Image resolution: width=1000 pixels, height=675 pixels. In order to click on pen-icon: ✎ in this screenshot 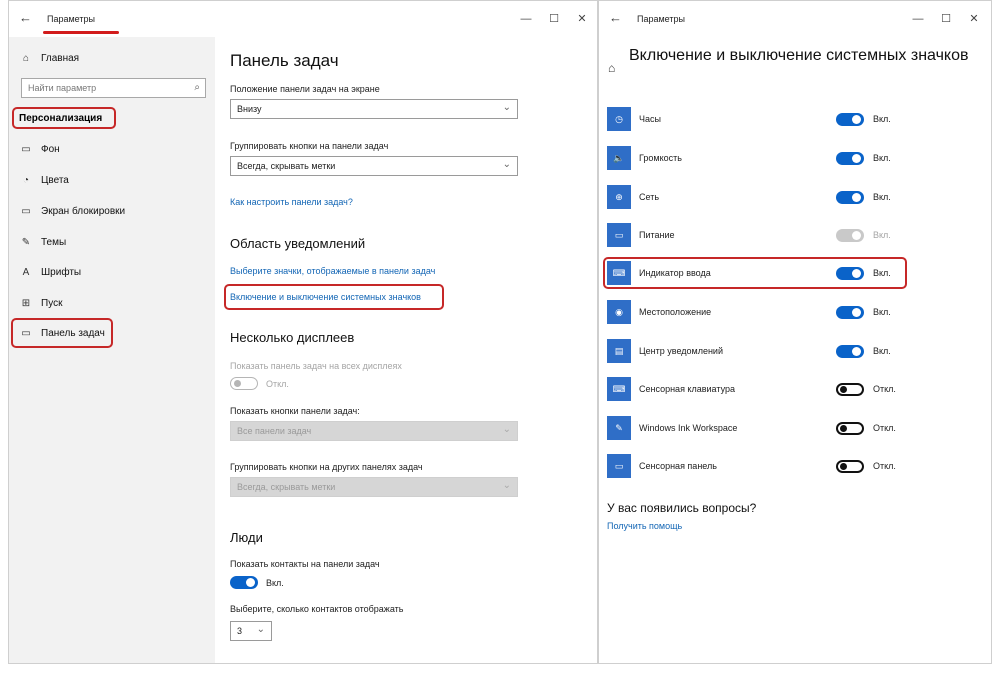, I will do `click(619, 428)`.